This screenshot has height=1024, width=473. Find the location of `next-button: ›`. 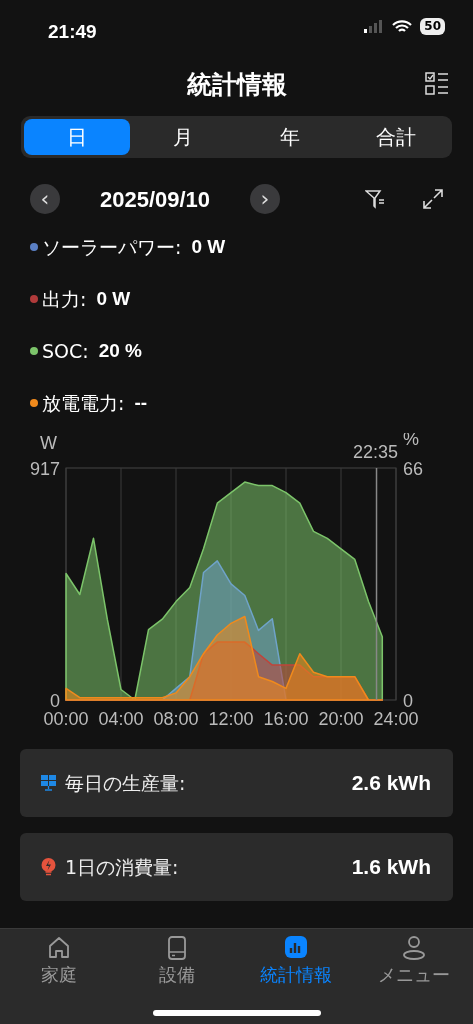

next-button: › is located at coordinates (265, 199).